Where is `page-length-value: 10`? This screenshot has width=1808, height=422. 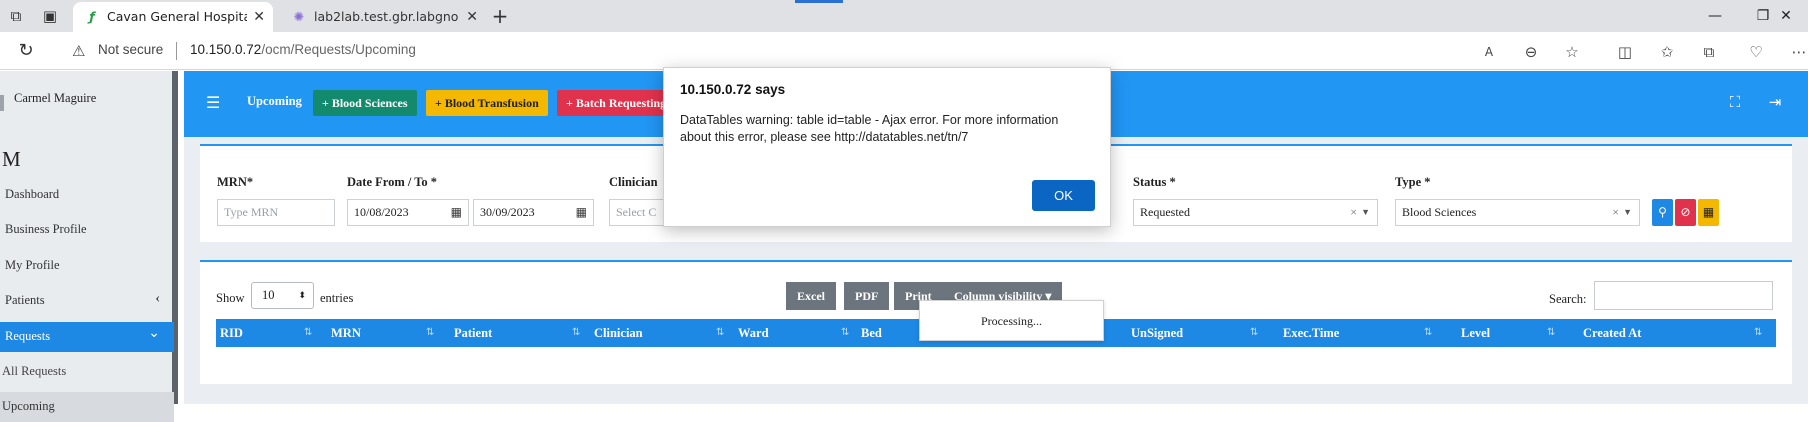 page-length-value: 10 is located at coordinates (268, 295).